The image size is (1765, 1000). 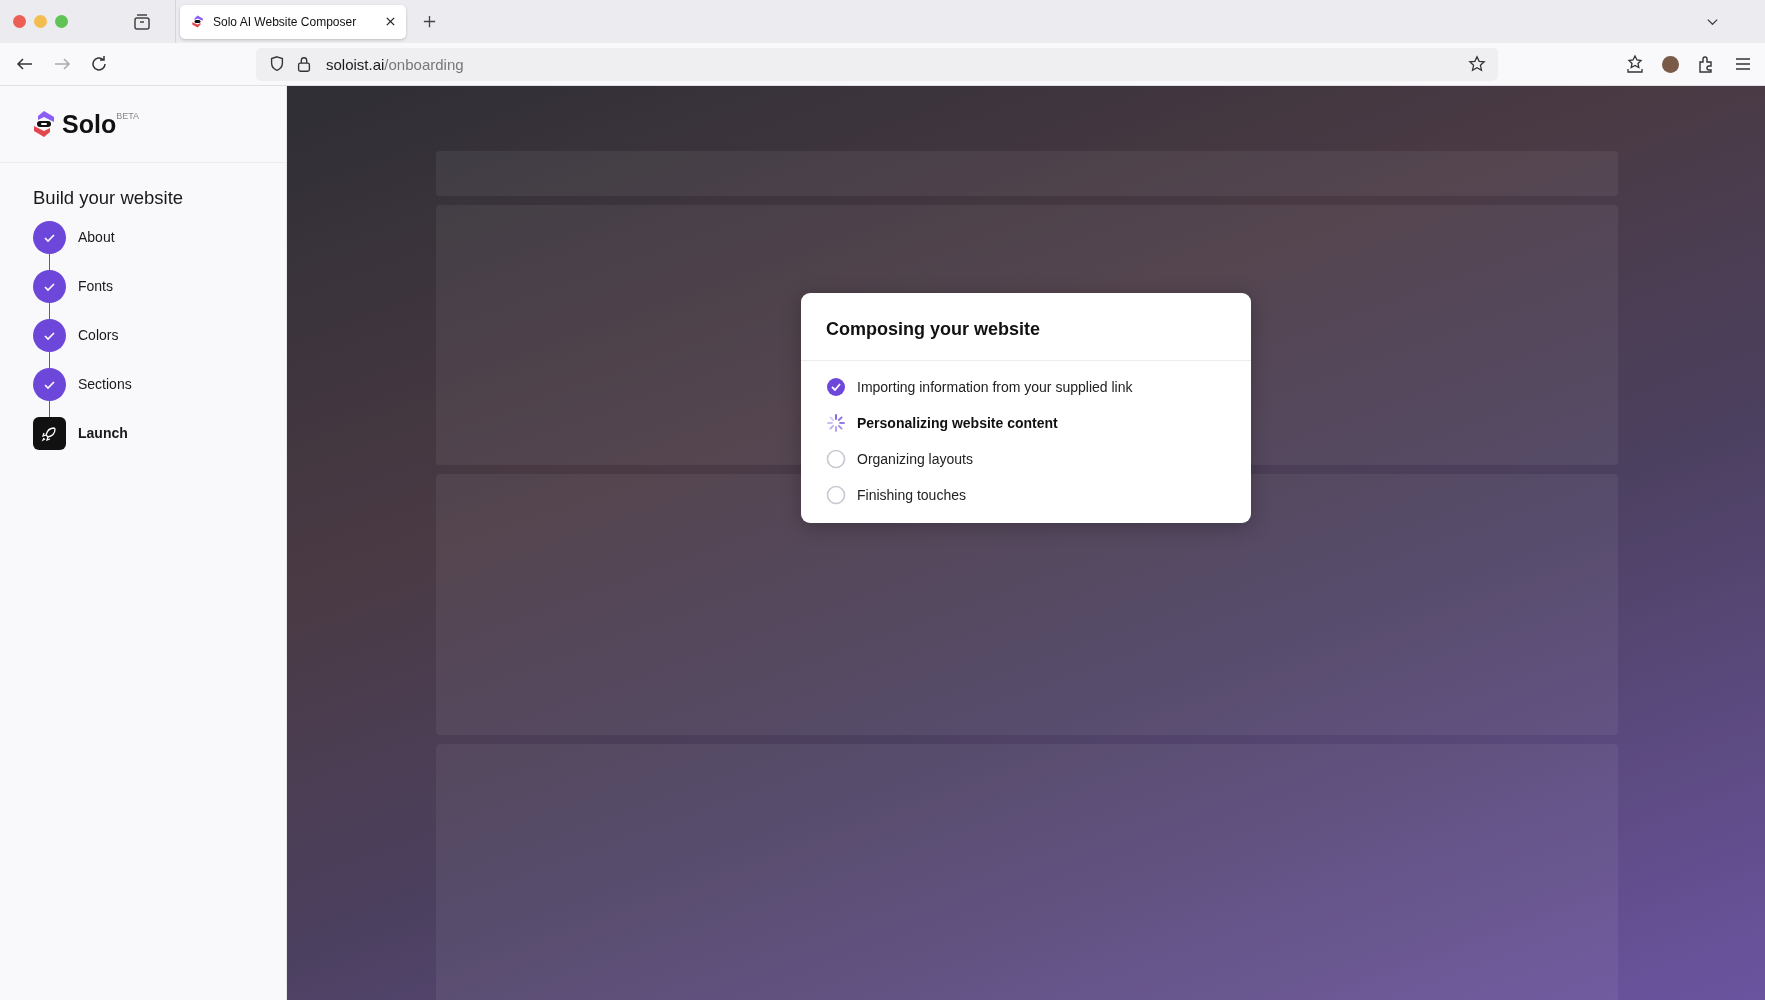 What do you see at coordinates (390, 21) in the screenshot?
I see `close-icon` at bounding box center [390, 21].